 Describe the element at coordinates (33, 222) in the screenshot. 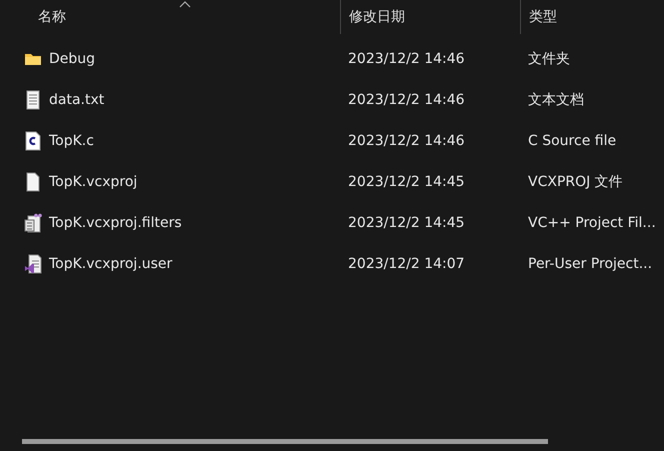

I see `project-filters-icon` at that location.